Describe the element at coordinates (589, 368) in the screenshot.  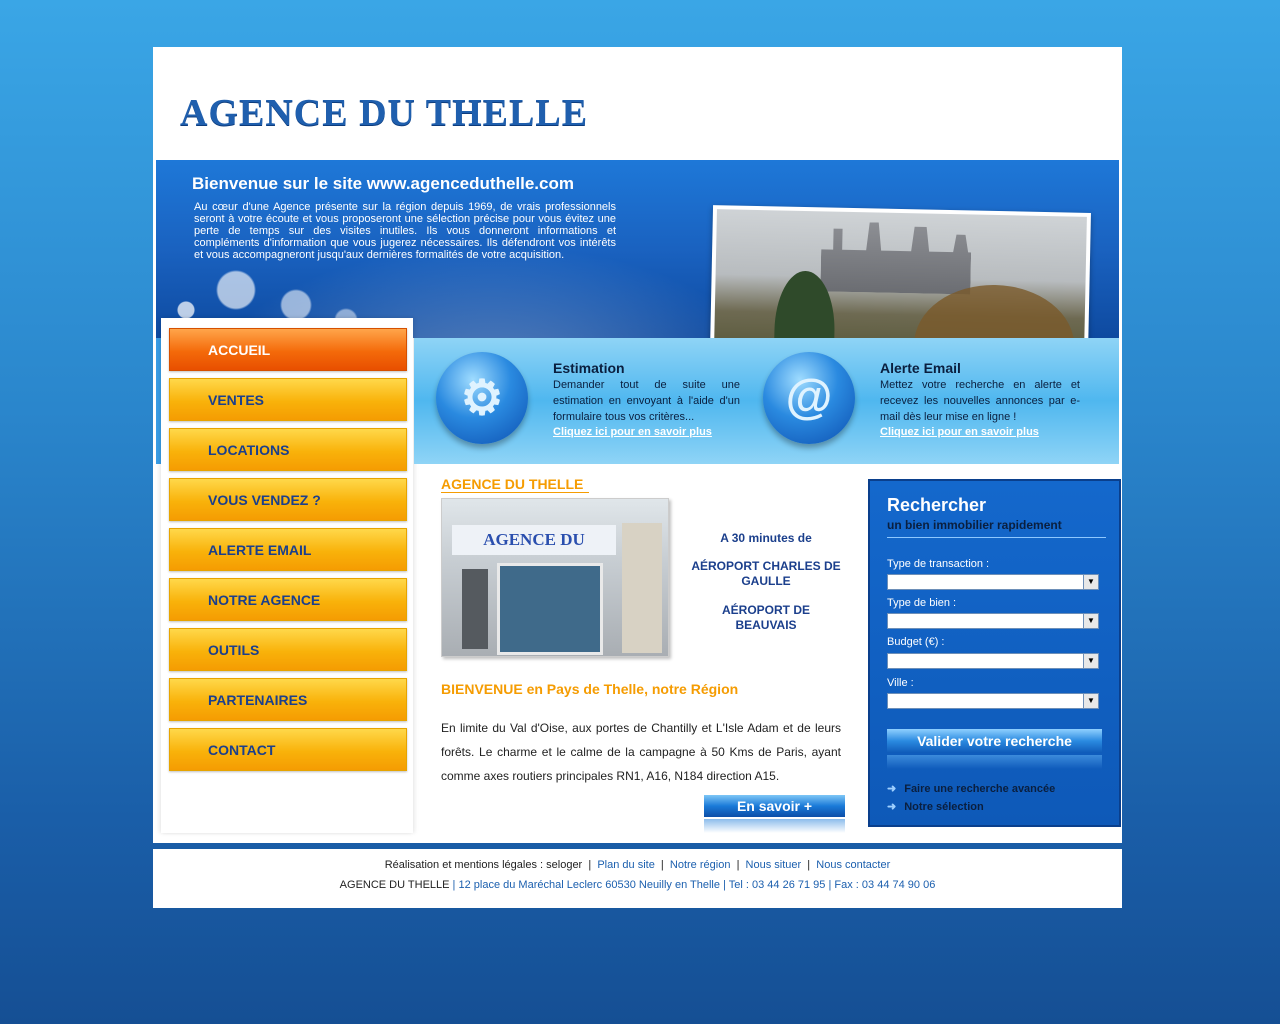
I see `estimation-title: Estimation` at that location.